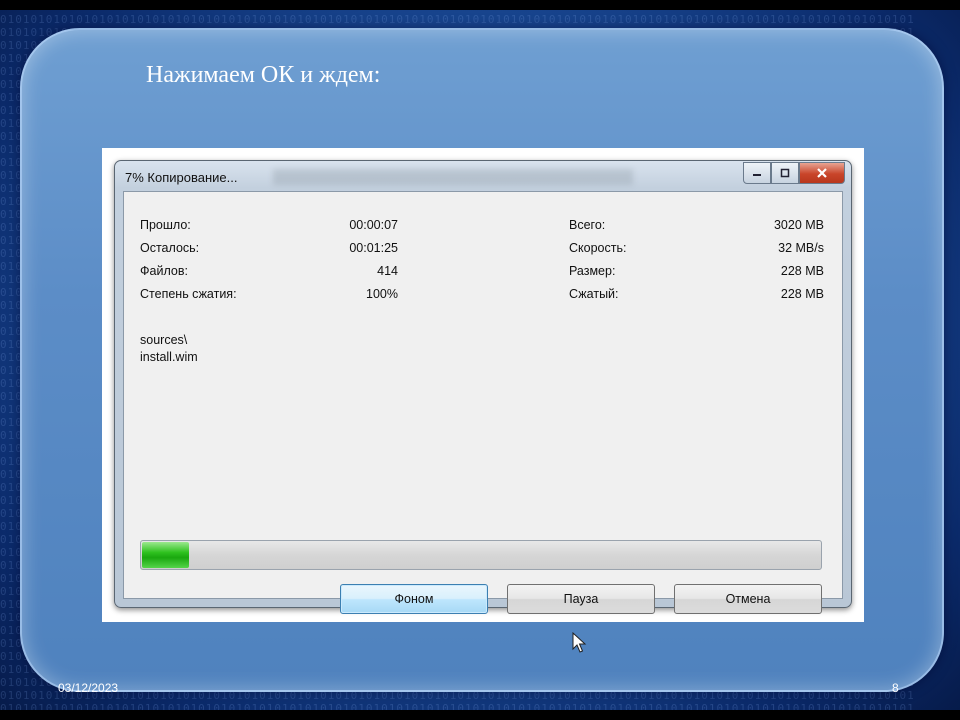  Describe the element at coordinates (263, 75) in the screenshot. I see `slide-title: Нажимаем ОК и ждем:` at that location.